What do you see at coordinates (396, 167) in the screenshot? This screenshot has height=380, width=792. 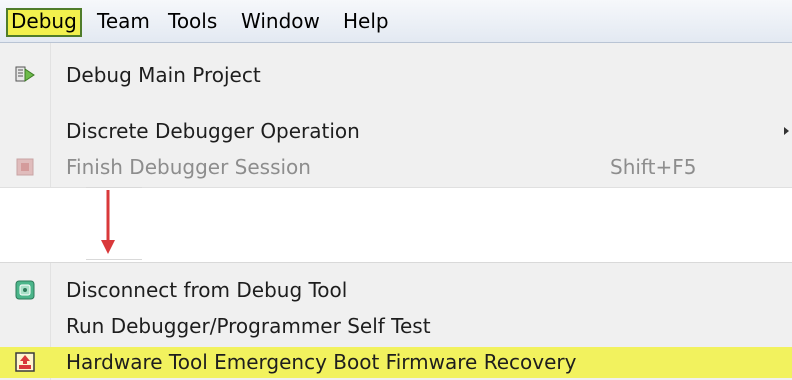 I see `menu-item-finish-debugger-session: Finish Debugger Session Shift+F5` at bounding box center [396, 167].